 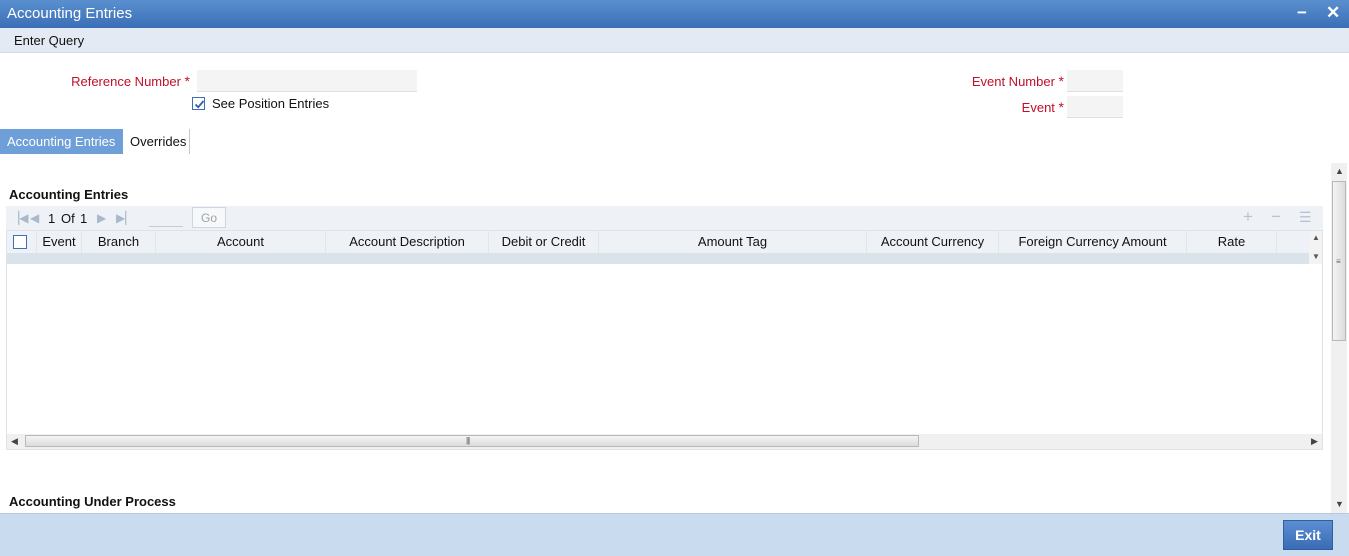 What do you see at coordinates (1276, 217) in the screenshot?
I see `delete-row-icon: −` at bounding box center [1276, 217].